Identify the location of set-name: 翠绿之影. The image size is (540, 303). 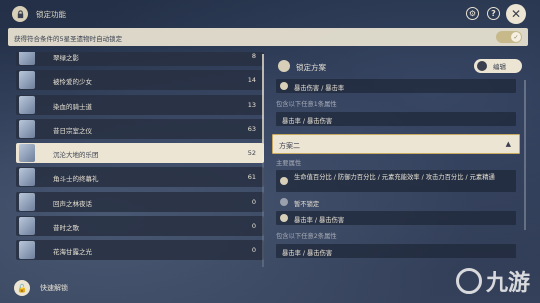
(66, 58).